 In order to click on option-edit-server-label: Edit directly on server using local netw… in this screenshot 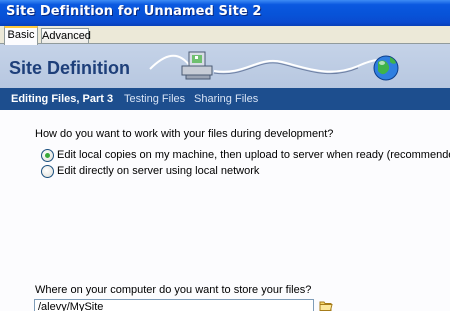, I will do `click(158, 171)`.